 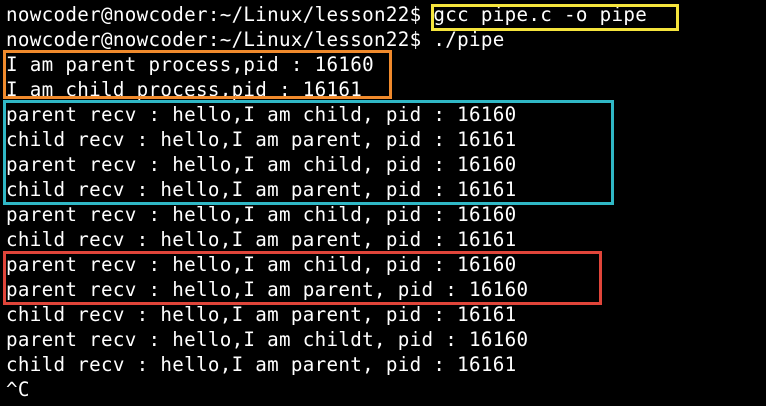 I want to click on terminal-line-parent-pid: I am parent process,pid : 16160, so click(x=190, y=64).